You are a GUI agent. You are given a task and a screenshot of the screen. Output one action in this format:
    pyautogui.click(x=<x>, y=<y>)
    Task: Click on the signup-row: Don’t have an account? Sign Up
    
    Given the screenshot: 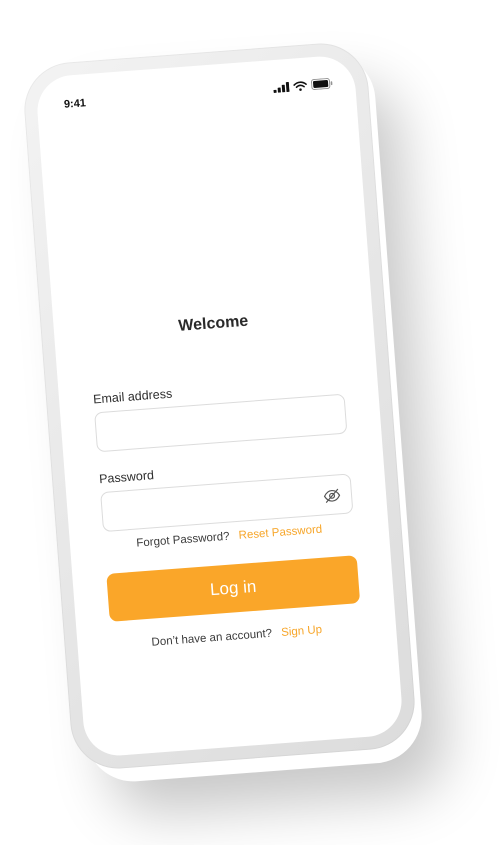 What is the action you would take?
    pyautogui.click(x=236, y=636)
    